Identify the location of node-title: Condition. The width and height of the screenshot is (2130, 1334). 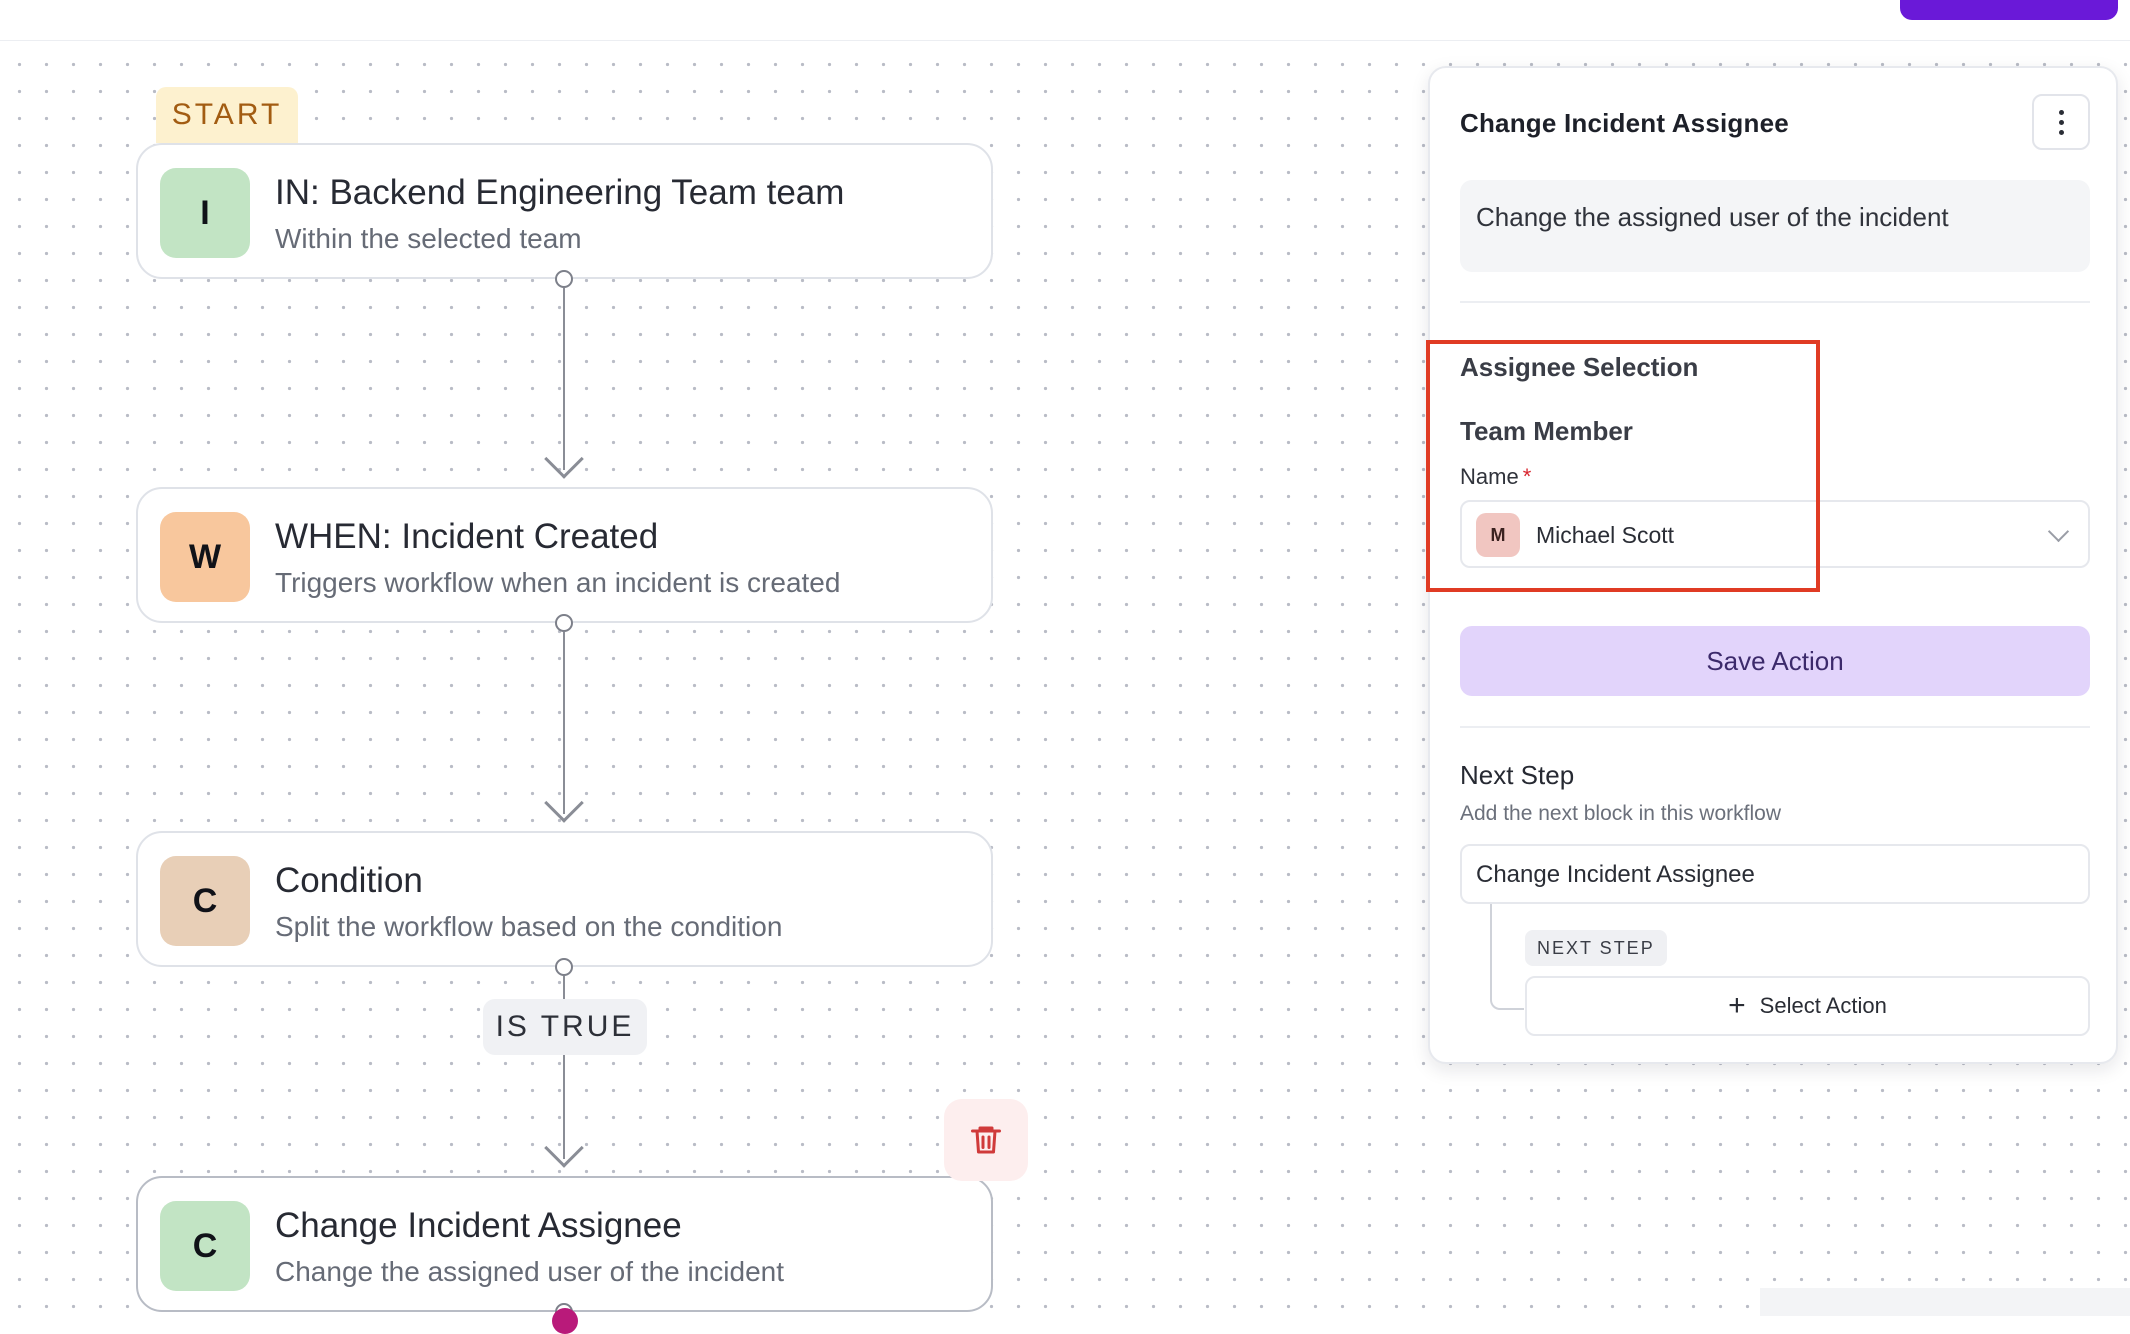
(349, 880).